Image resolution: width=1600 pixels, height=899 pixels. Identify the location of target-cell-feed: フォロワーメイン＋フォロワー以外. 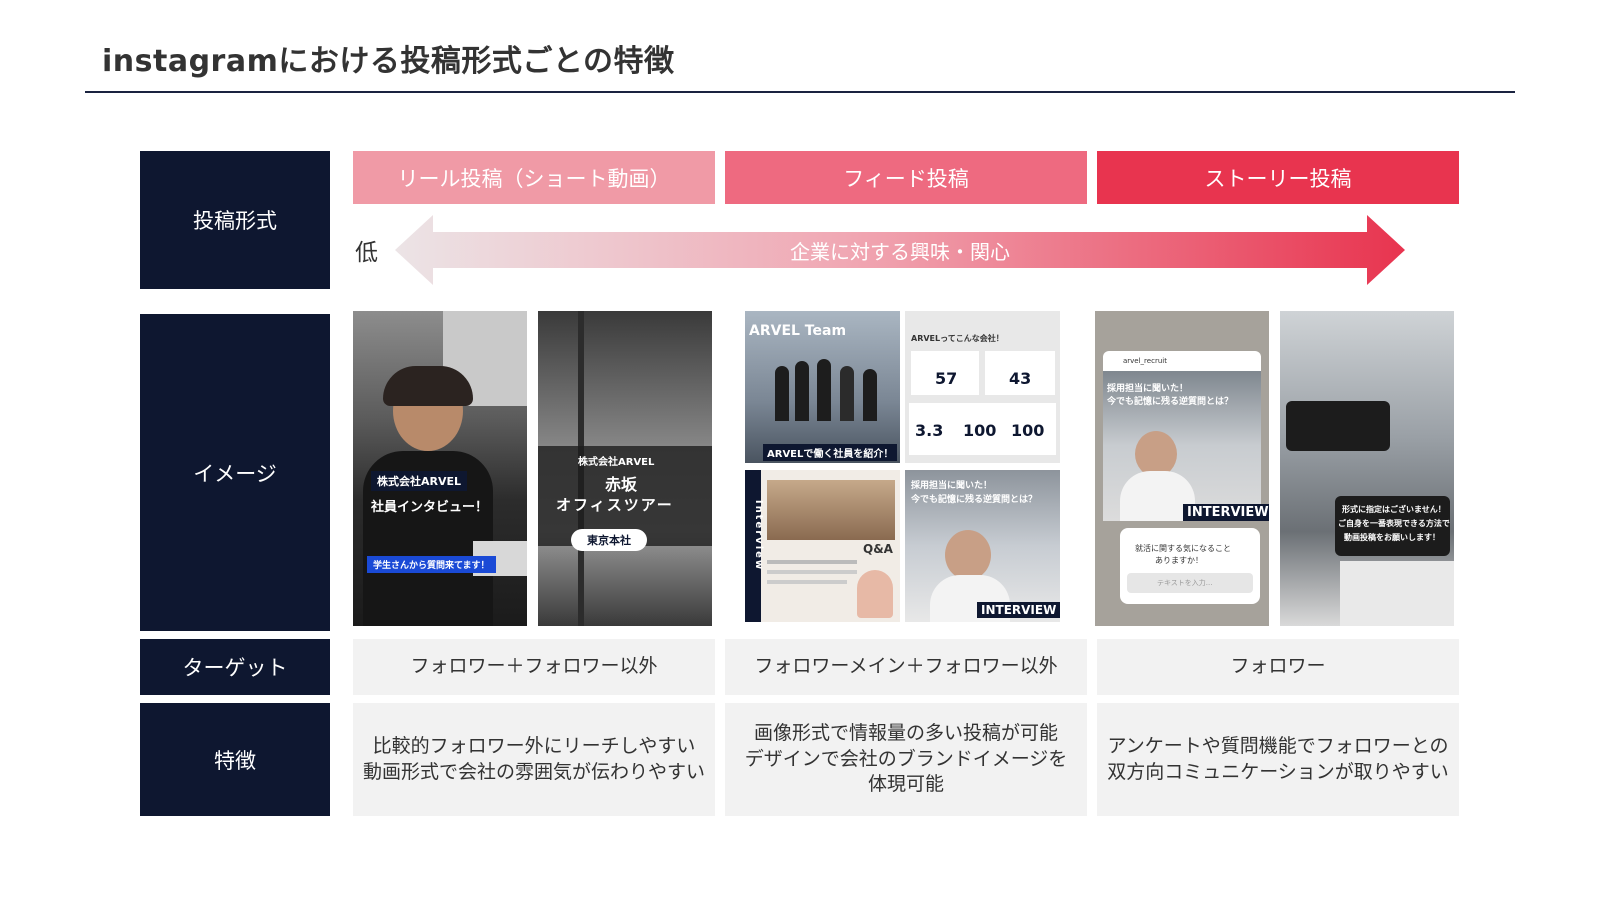
(906, 667).